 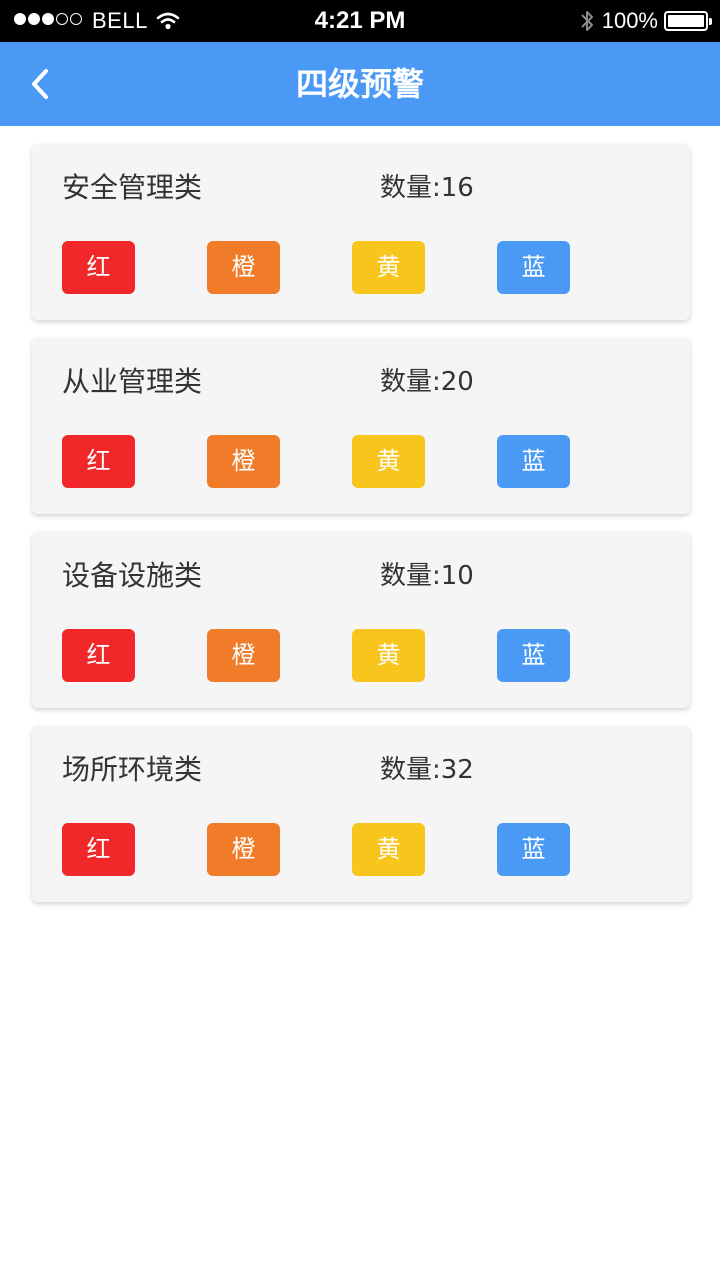 I want to click on category-title: 设备设施类, so click(x=132, y=575).